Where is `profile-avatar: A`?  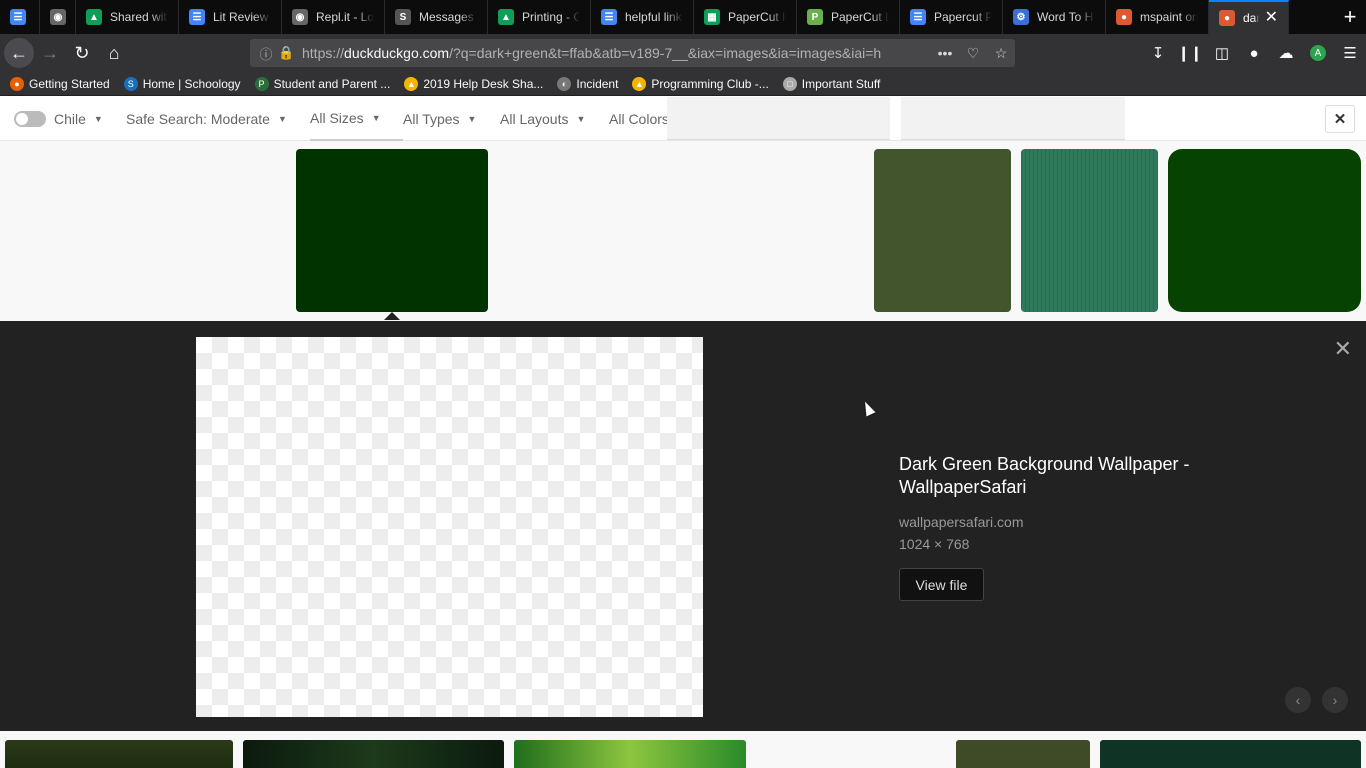 profile-avatar: A is located at coordinates (1318, 53).